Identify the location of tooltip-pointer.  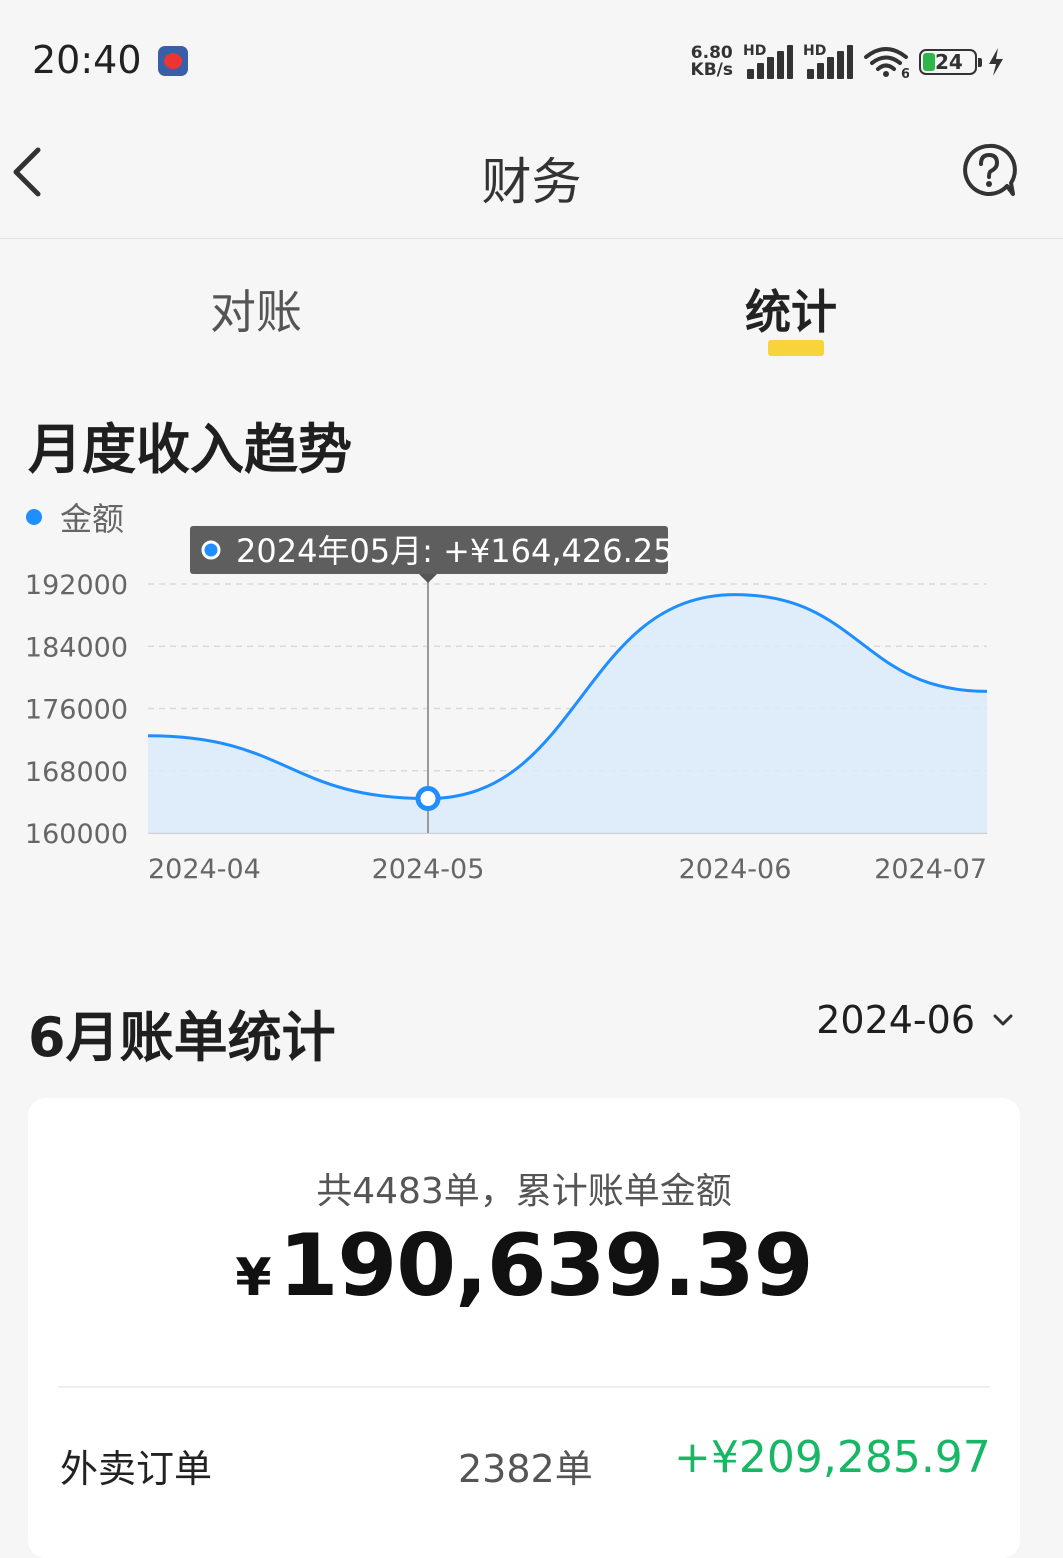
(428, 578).